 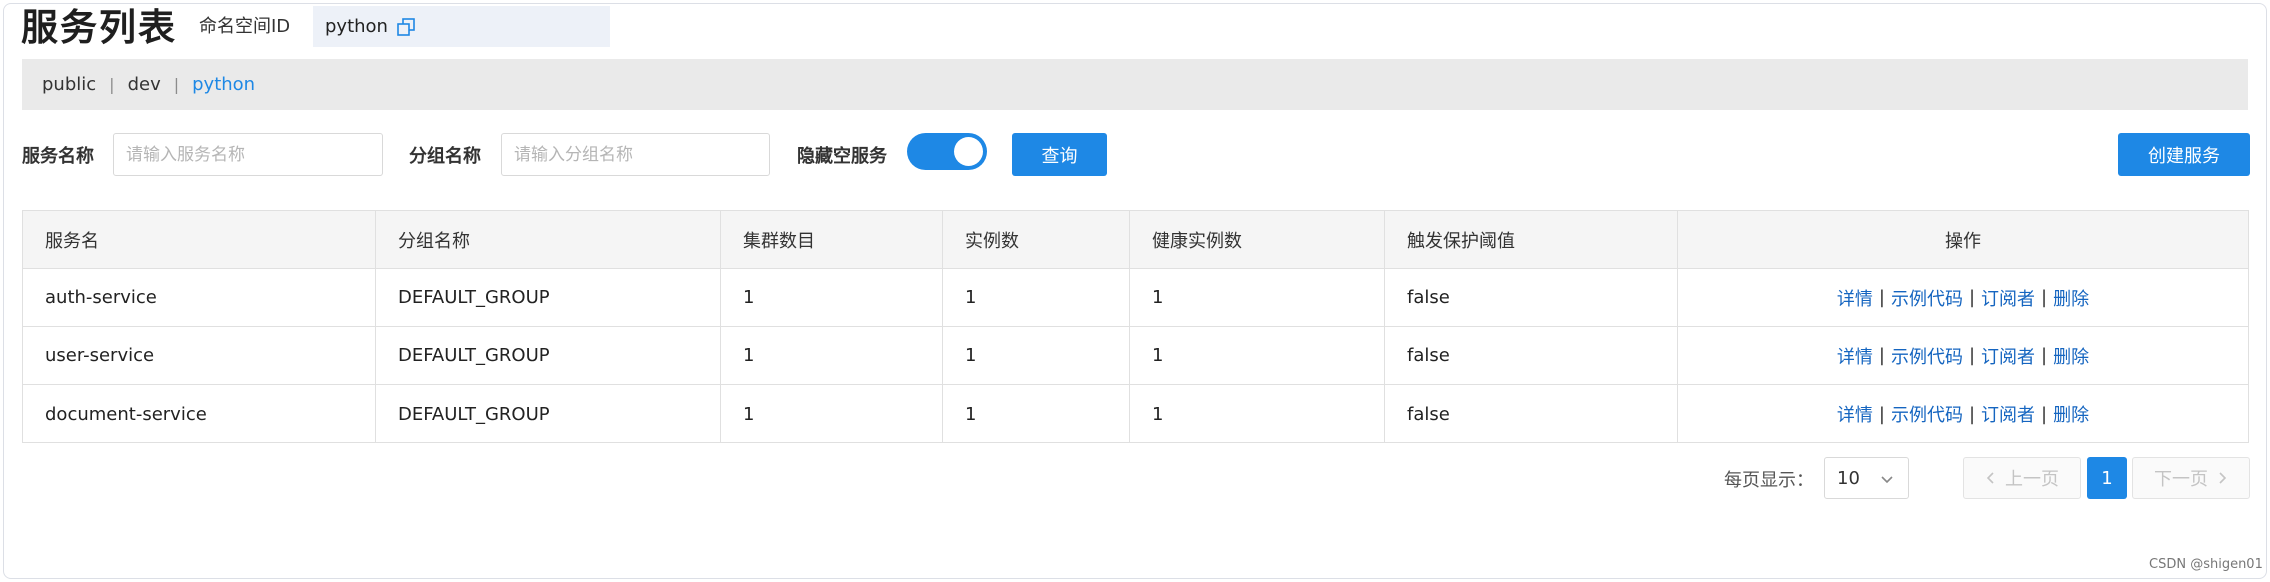 What do you see at coordinates (832, 239) in the screenshot?
I see `column-header: 集群数目` at bounding box center [832, 239].